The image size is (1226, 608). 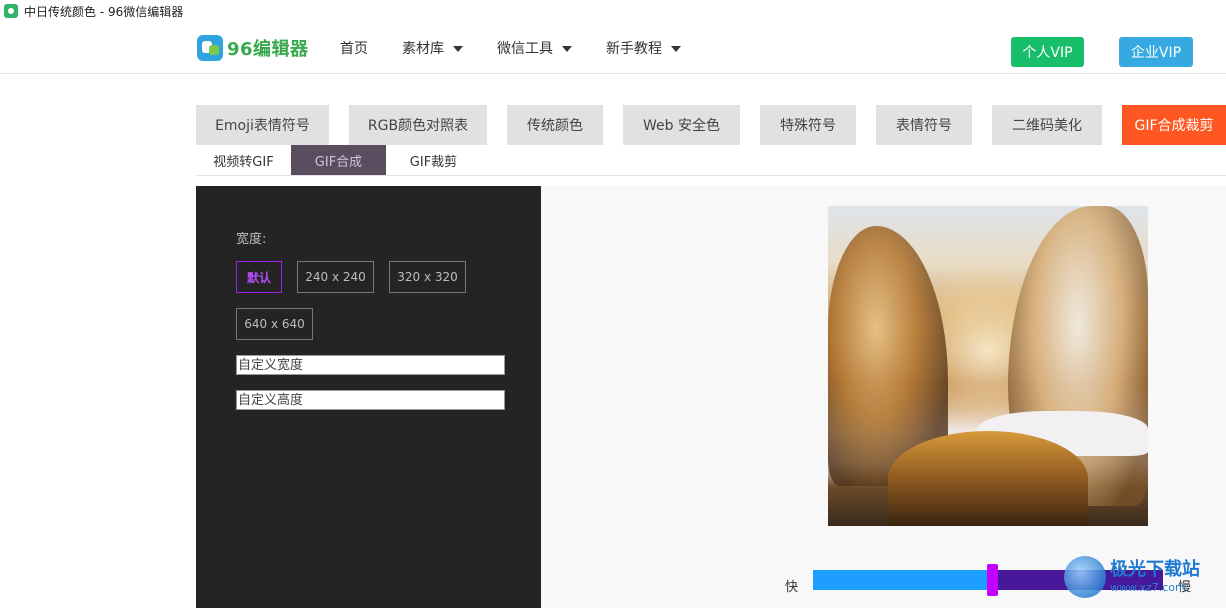 I want to click on watermark-url: www.xz7.com, so click(x=1148, y=587).